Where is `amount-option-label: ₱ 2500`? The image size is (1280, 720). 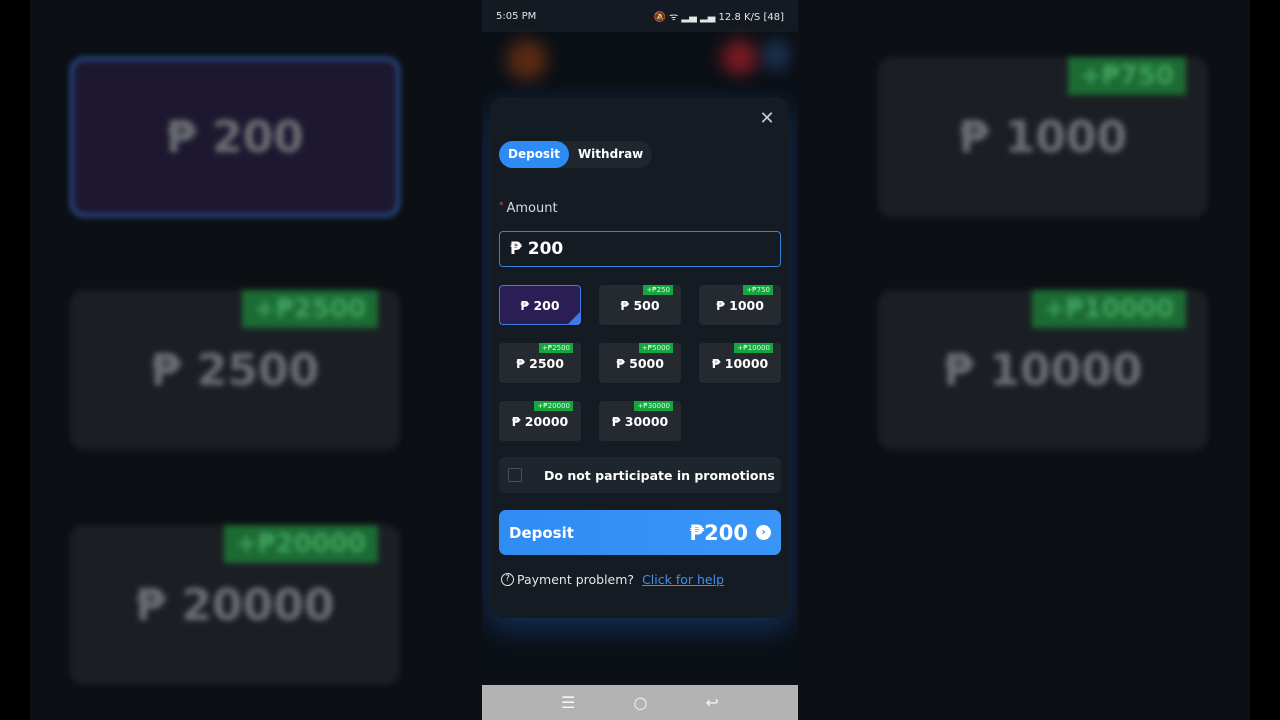
amount-option-label: ₱ 2500 is located at coordinates (540, 363).